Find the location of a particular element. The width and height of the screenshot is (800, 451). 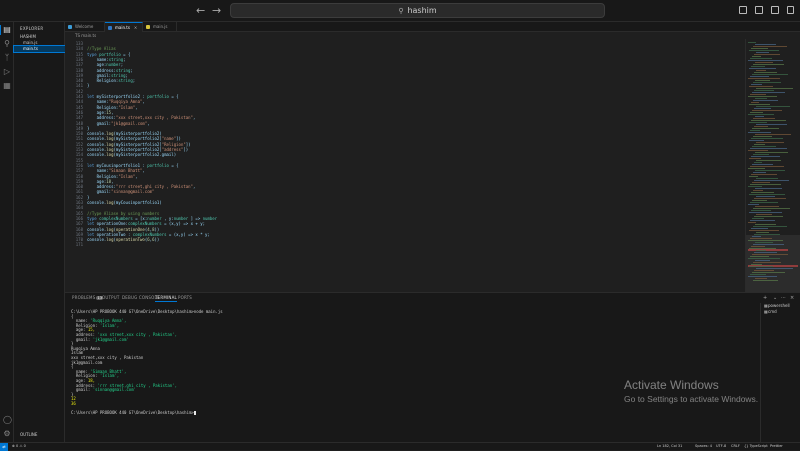

terminal-item-cmd: ▦cmd is located at coordinates (770, 311).